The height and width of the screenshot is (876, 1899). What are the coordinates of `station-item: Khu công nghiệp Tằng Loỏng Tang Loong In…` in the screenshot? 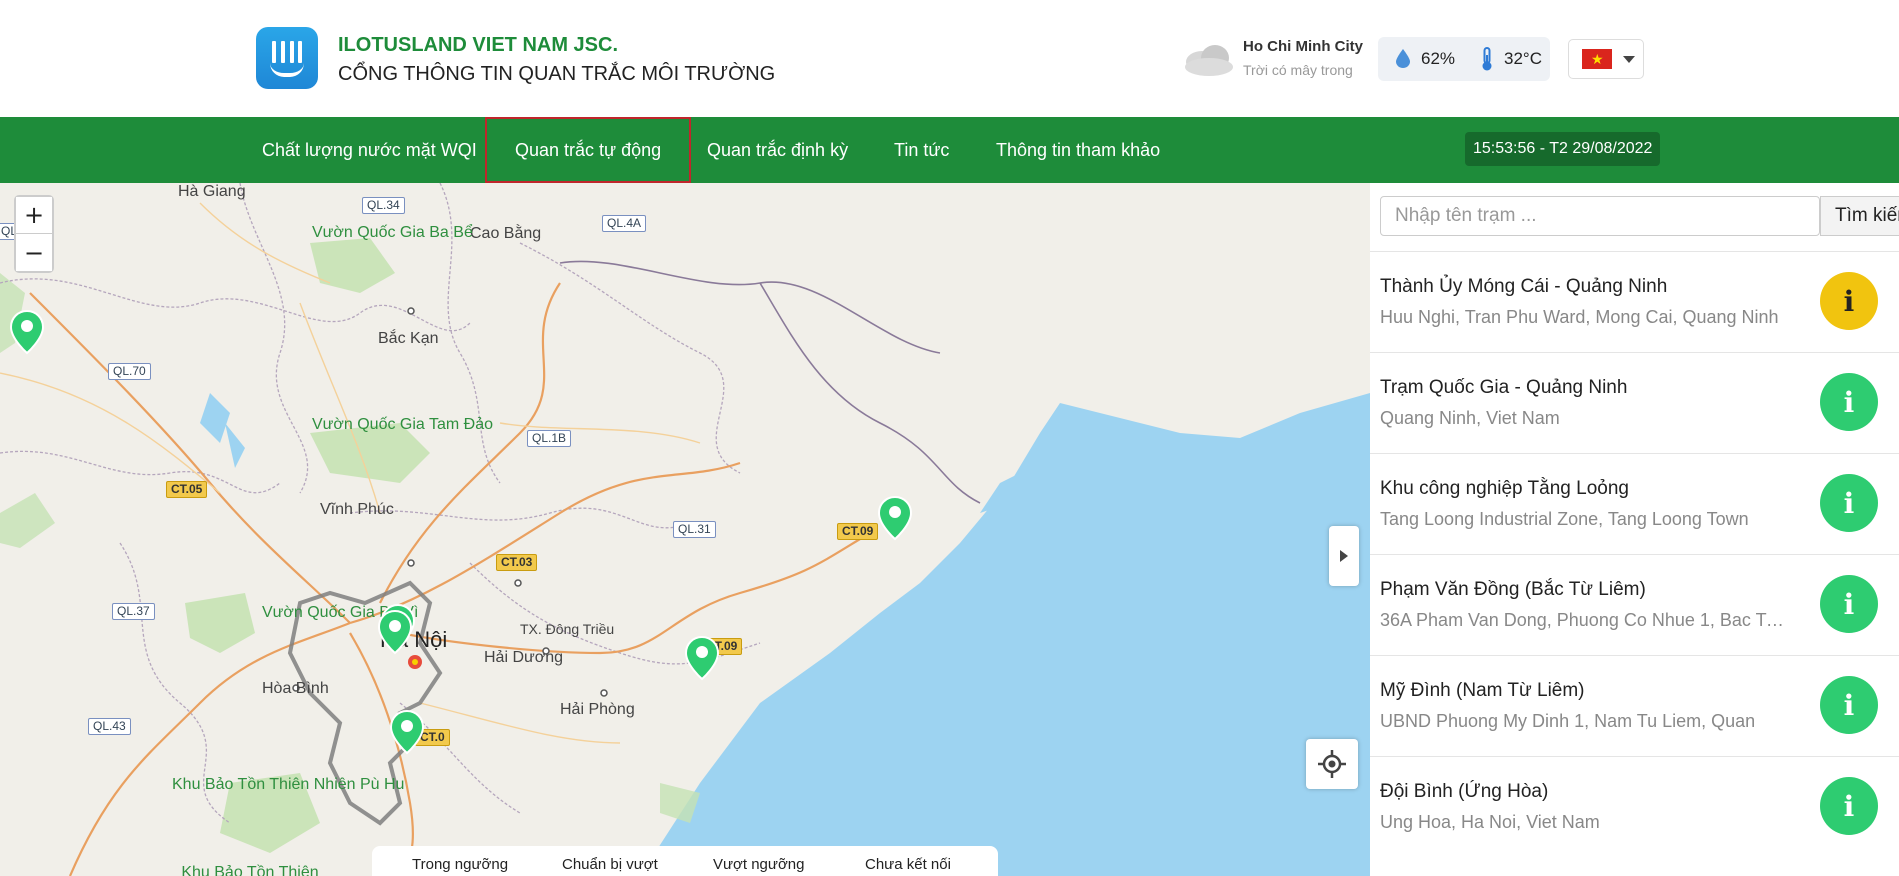 It's located at (1634, 503).